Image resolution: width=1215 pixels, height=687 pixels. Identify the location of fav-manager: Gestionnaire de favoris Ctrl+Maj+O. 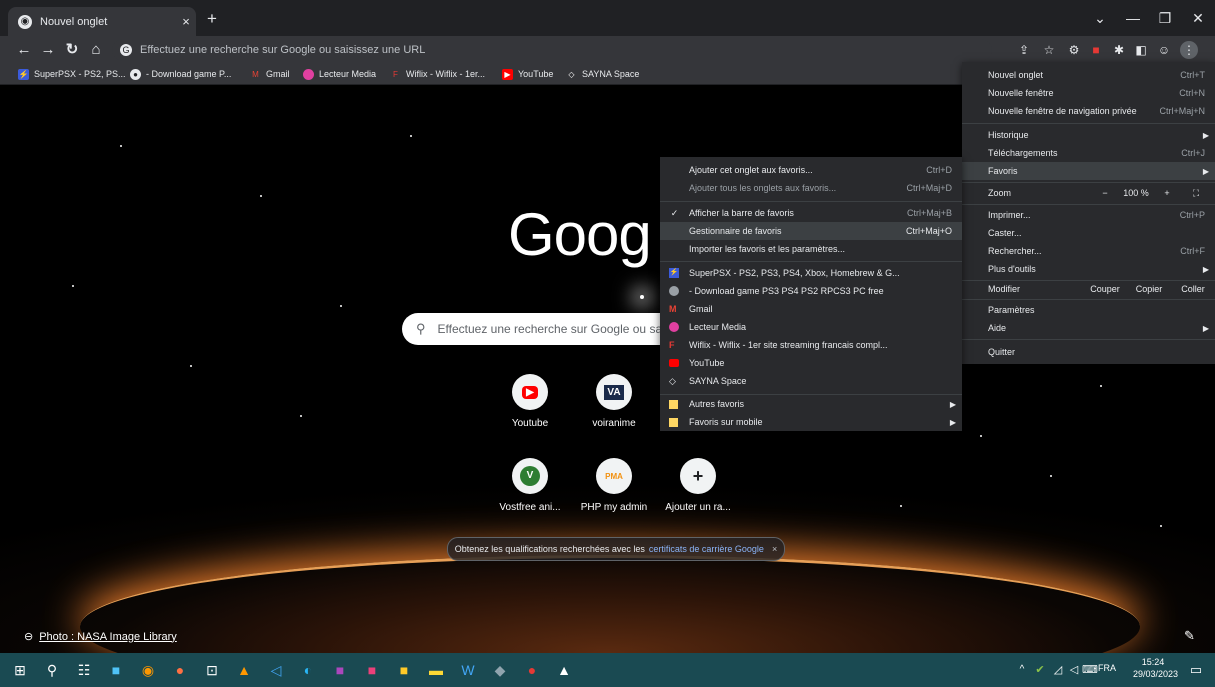
(811, 231).